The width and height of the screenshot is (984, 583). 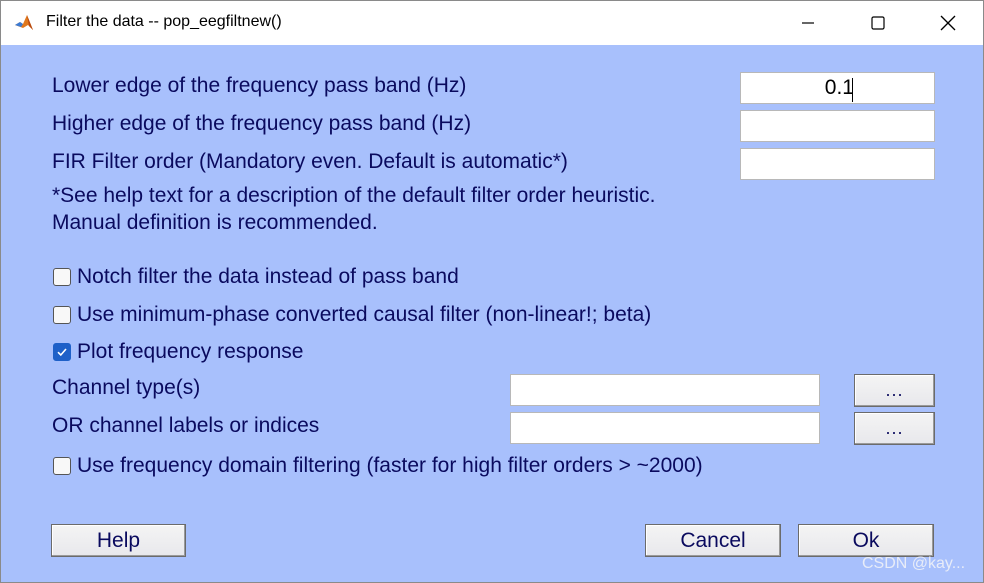 I want to click on filter-order-input, so click(x=837, y=164).